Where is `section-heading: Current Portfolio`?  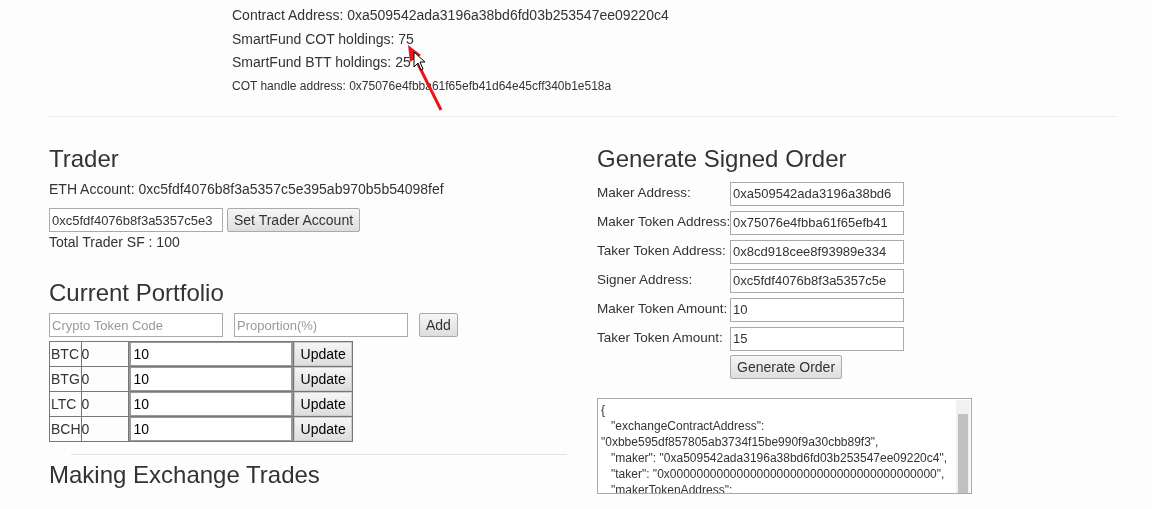
section-heading: Current Portfolio is located at coordinates (137, 293).